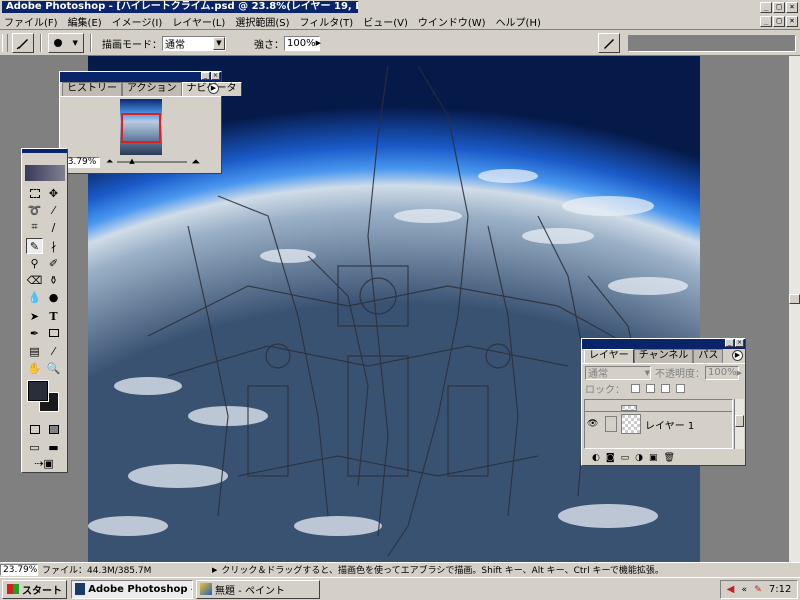 The image size is (800, 600). What do you see at coordinates (34, 316) in the screenshot?
I see `path-select-tool: ➤` at bounding box center [34, 316].